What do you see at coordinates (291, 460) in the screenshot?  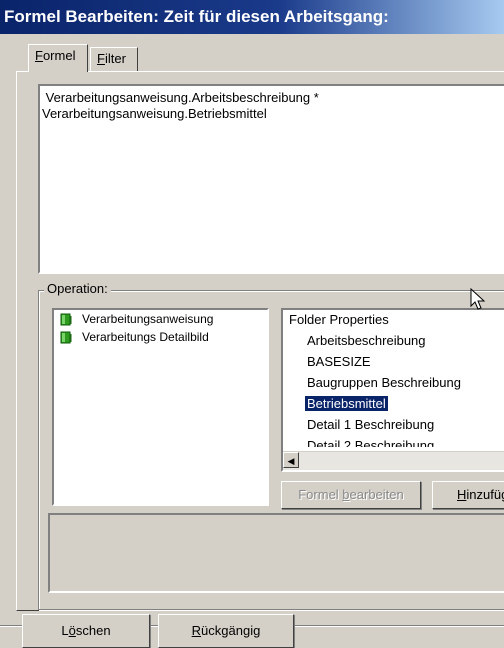 I see `scroll-left-arrow-icon: ◀` at bounding box center [291, 460].